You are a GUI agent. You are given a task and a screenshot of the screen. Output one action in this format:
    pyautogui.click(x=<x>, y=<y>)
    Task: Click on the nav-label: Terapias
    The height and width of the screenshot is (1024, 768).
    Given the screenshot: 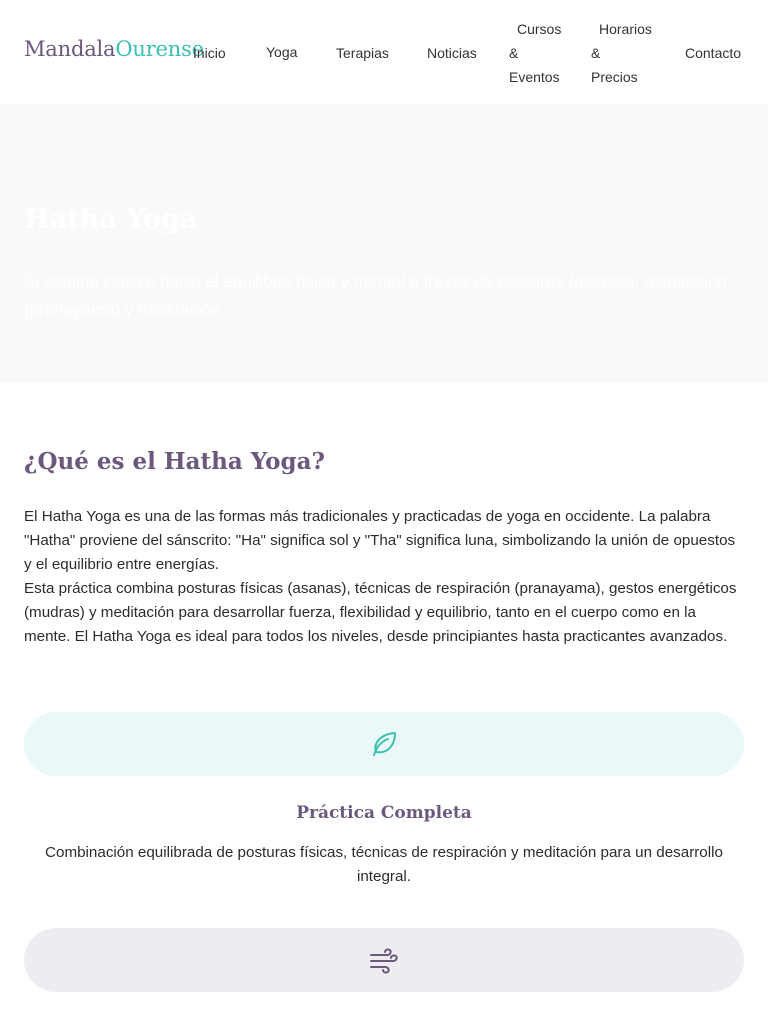 What is the action you would take?
    pyautogui.click(x=362, y=53)
    